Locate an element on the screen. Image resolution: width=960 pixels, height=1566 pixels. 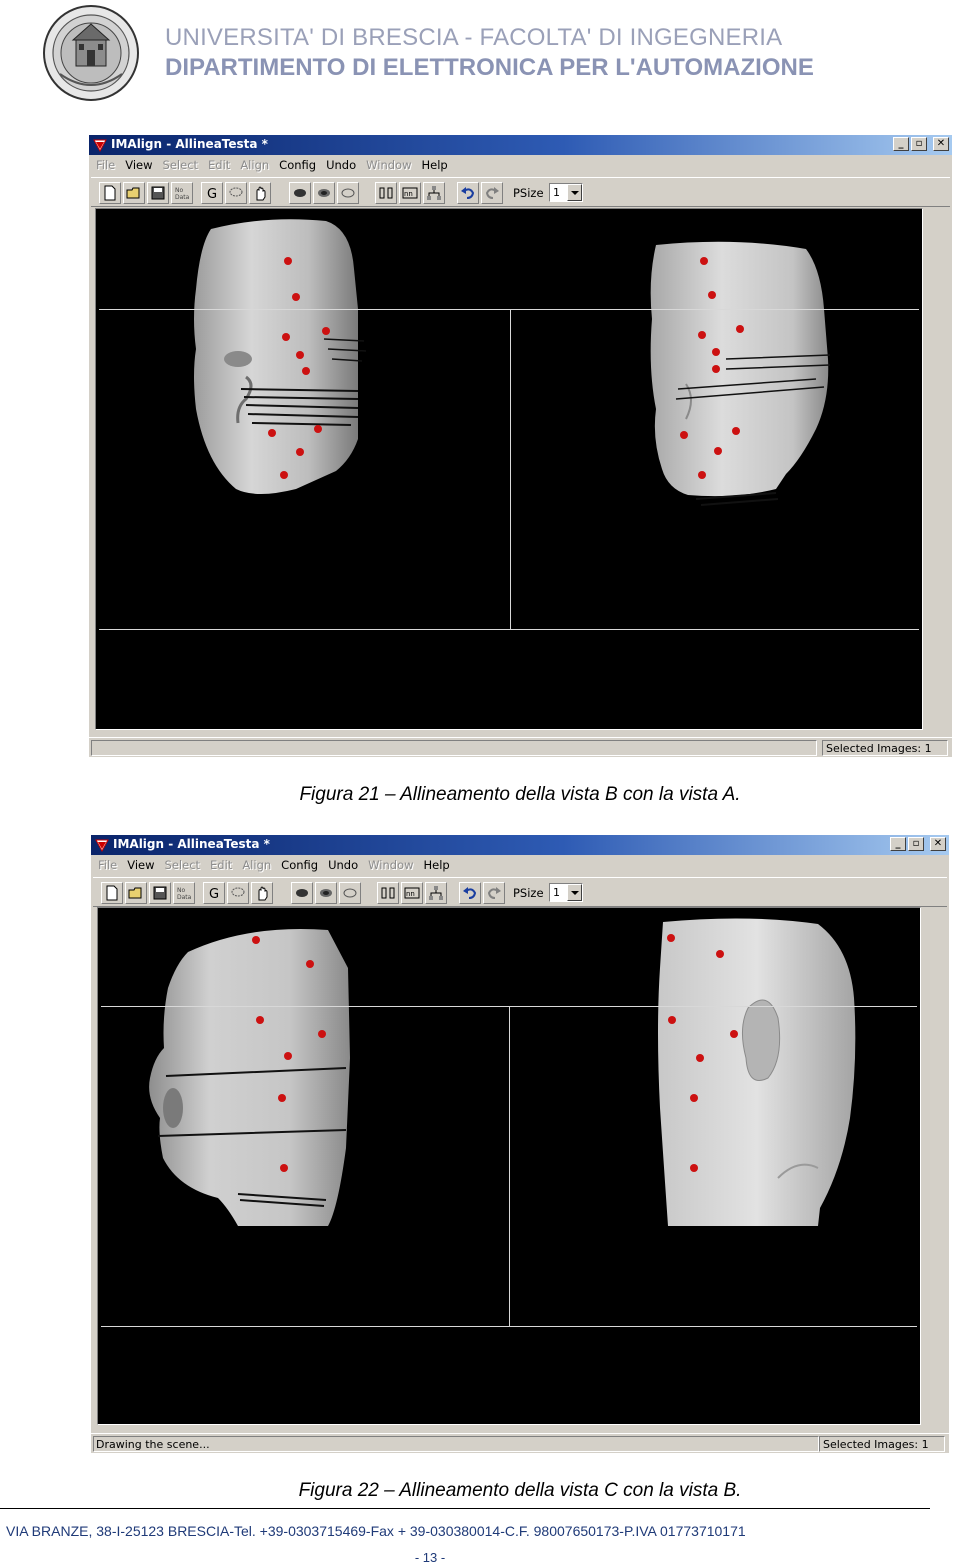
status-bar: Drawing the scene... Selected Images: 1 is located at coordinates (520, 1443).